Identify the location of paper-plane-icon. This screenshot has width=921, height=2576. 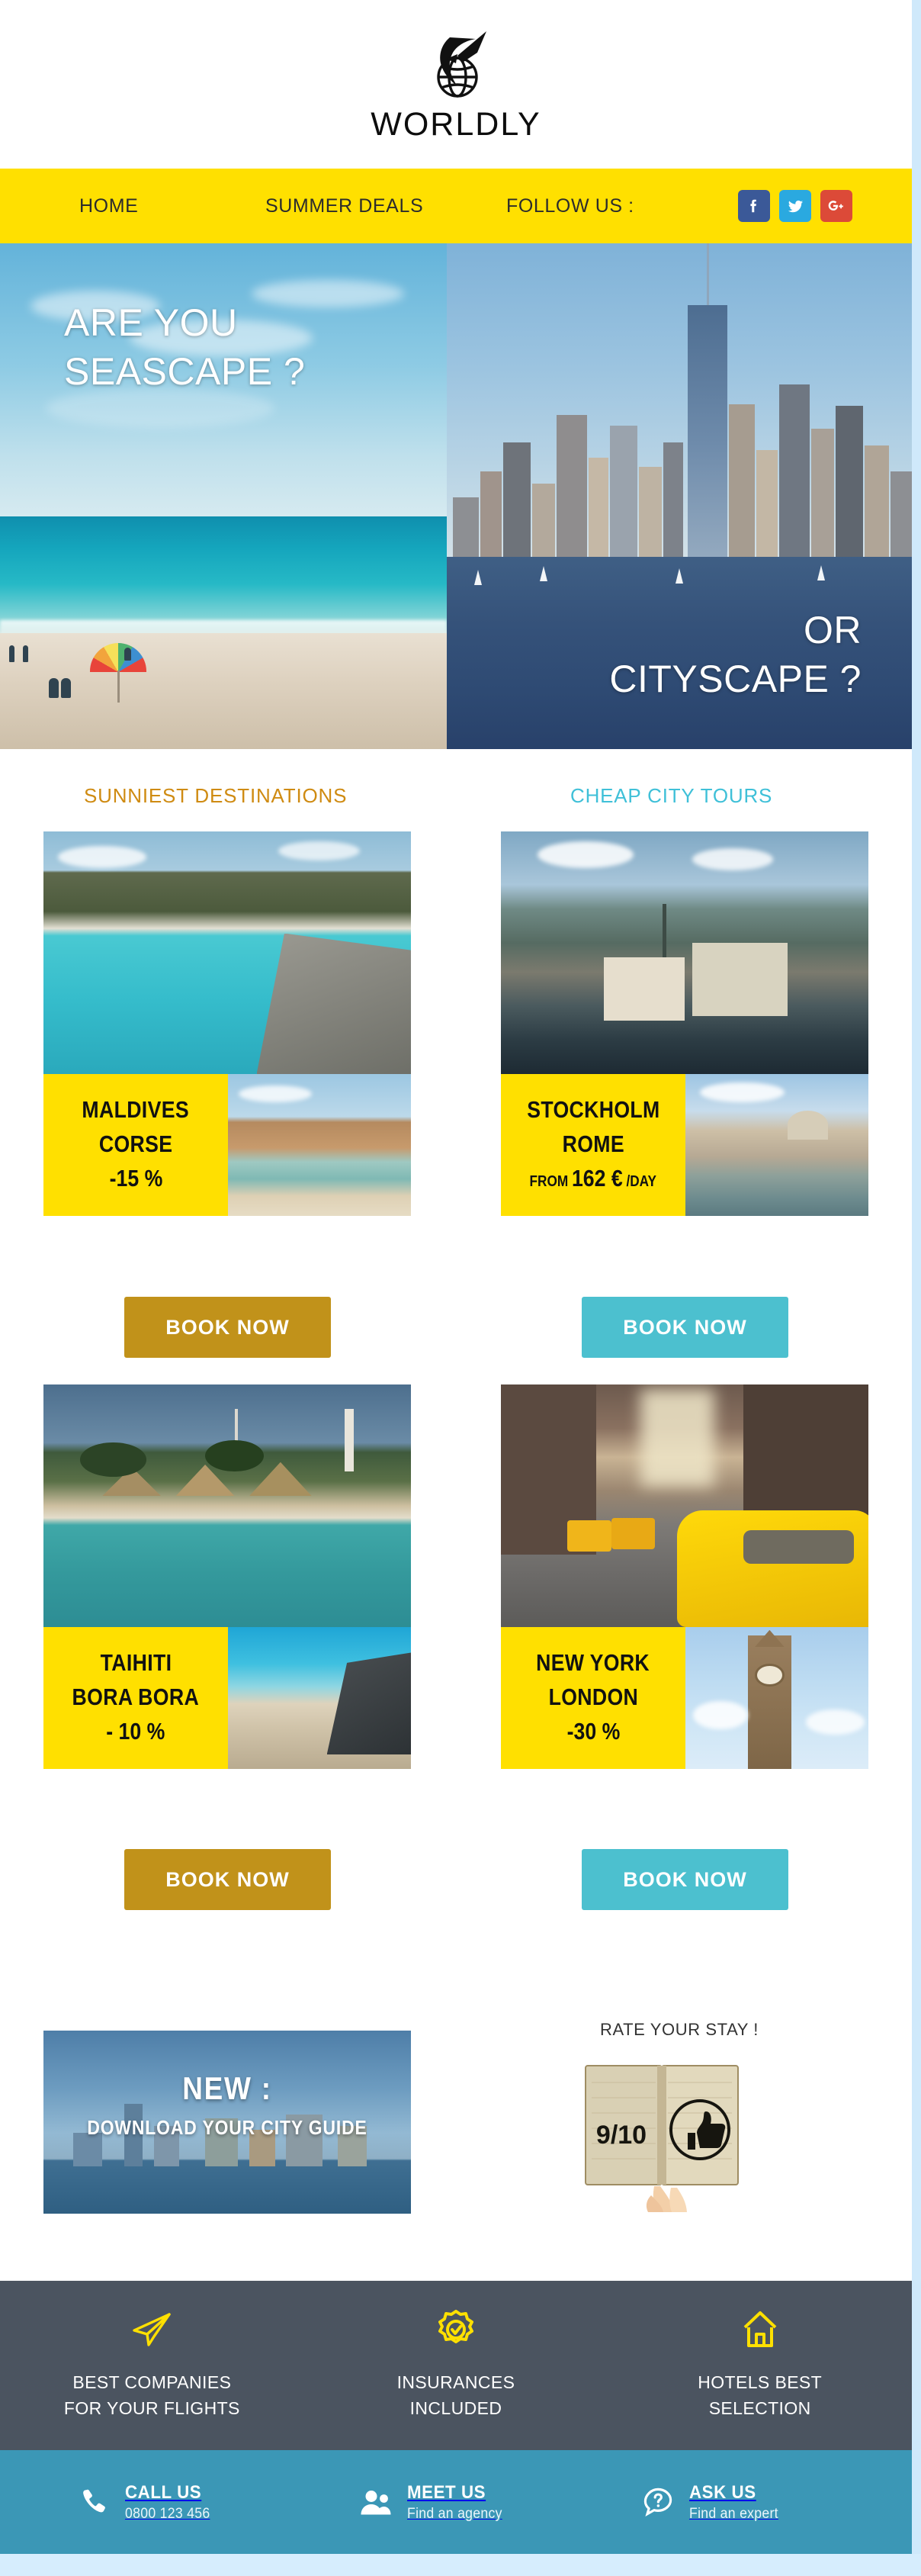
(151, 2329).